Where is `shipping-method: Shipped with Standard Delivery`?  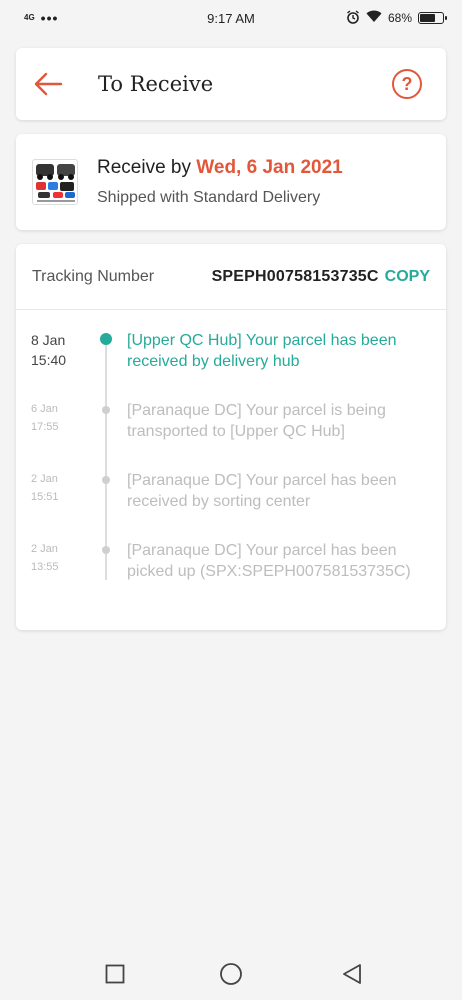
shipping-method: Shipped with Standard Delivery is located at coordinates (209, 197).